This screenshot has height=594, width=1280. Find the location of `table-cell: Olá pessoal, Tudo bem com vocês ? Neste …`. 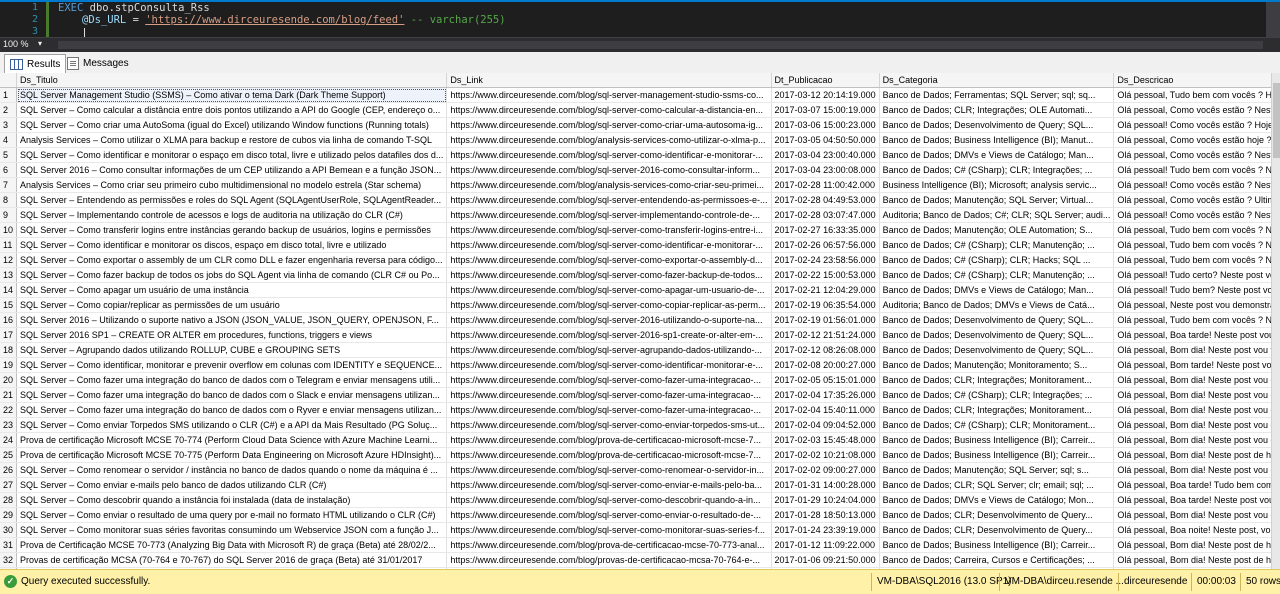

table-cell: Olá pessoal, Tudo bem com vocês ? Neste … is located at coordinates (1192, 245).